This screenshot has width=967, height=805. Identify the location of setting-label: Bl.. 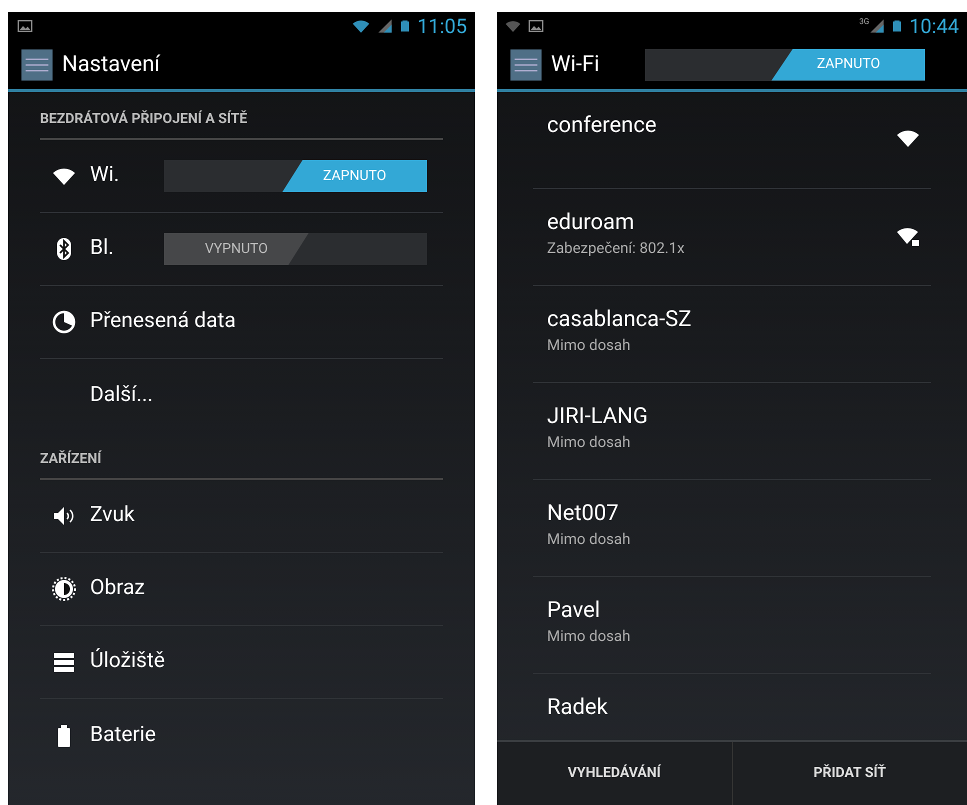
(120, 249).